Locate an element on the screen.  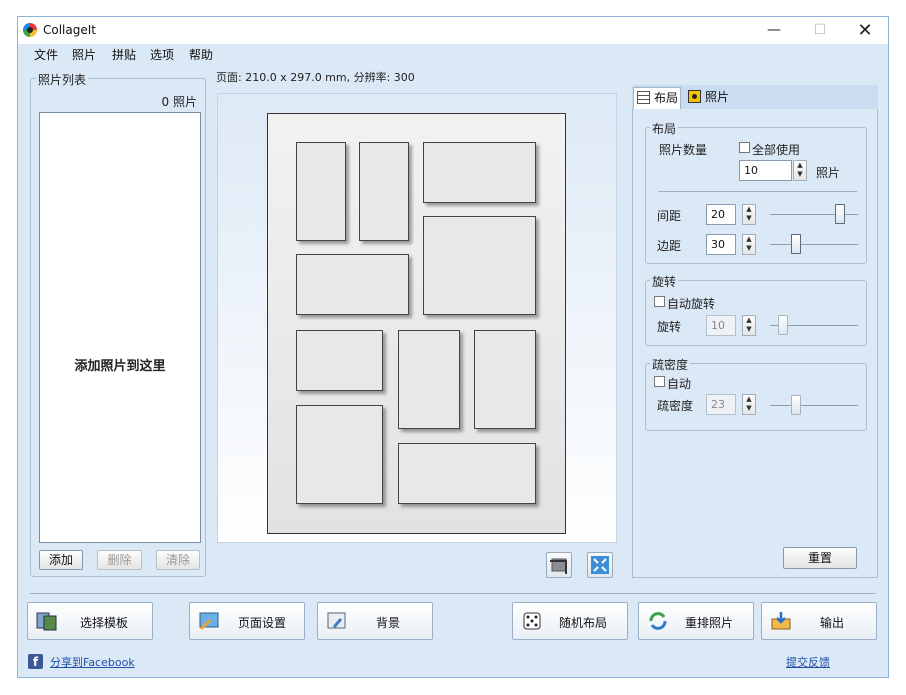
density-slider-thumb is located at coordinates (796, 405).